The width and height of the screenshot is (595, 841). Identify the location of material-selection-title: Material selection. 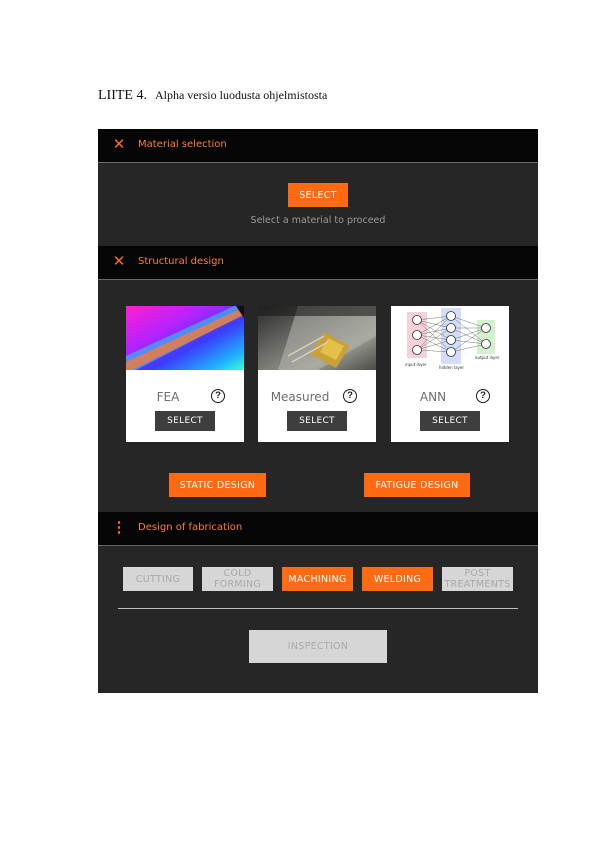
(182, 144).